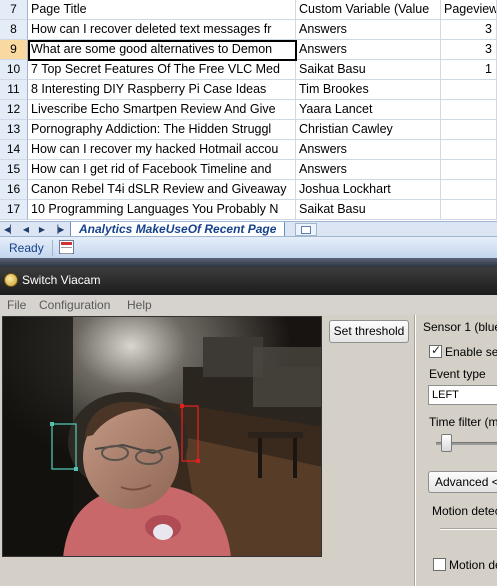  What do you see at coordinates (462, 395) in the screenshot?
I see `event-type-select: LEFT` at bounding box center [462, 395].